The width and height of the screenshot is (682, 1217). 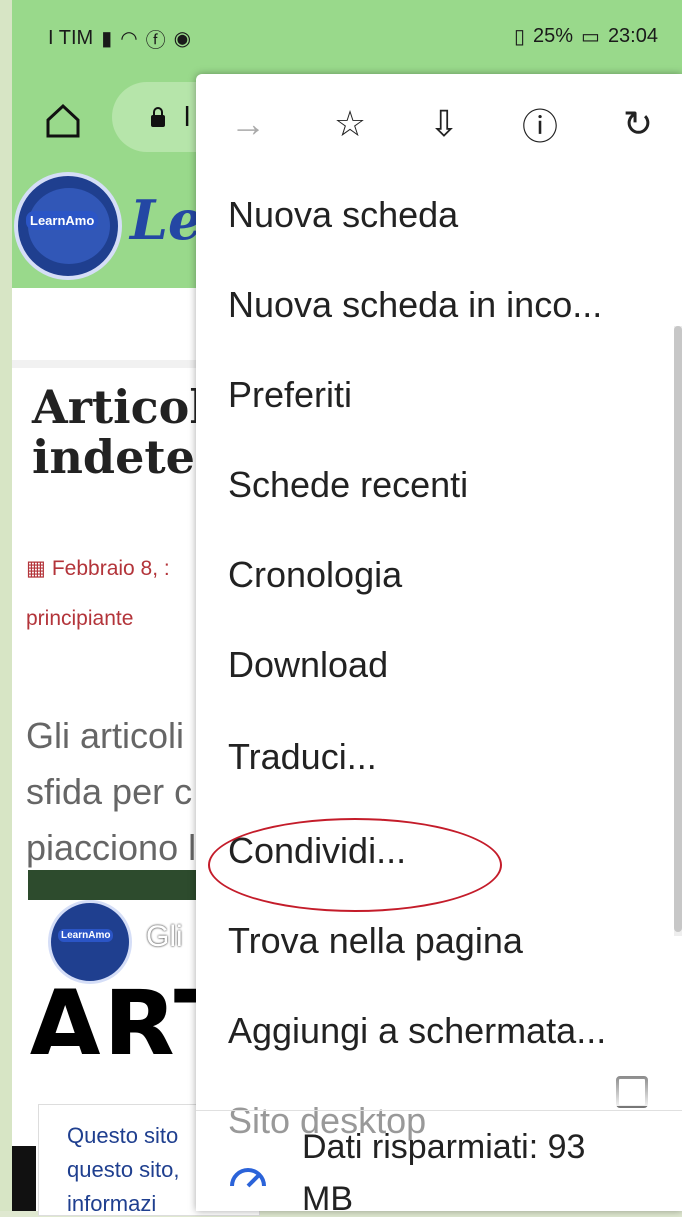 What do you see at coordinates (123, 1169) in the screenshot?
I see `cookie-line-2: questo sito,` at bounding box center [123, 1169].